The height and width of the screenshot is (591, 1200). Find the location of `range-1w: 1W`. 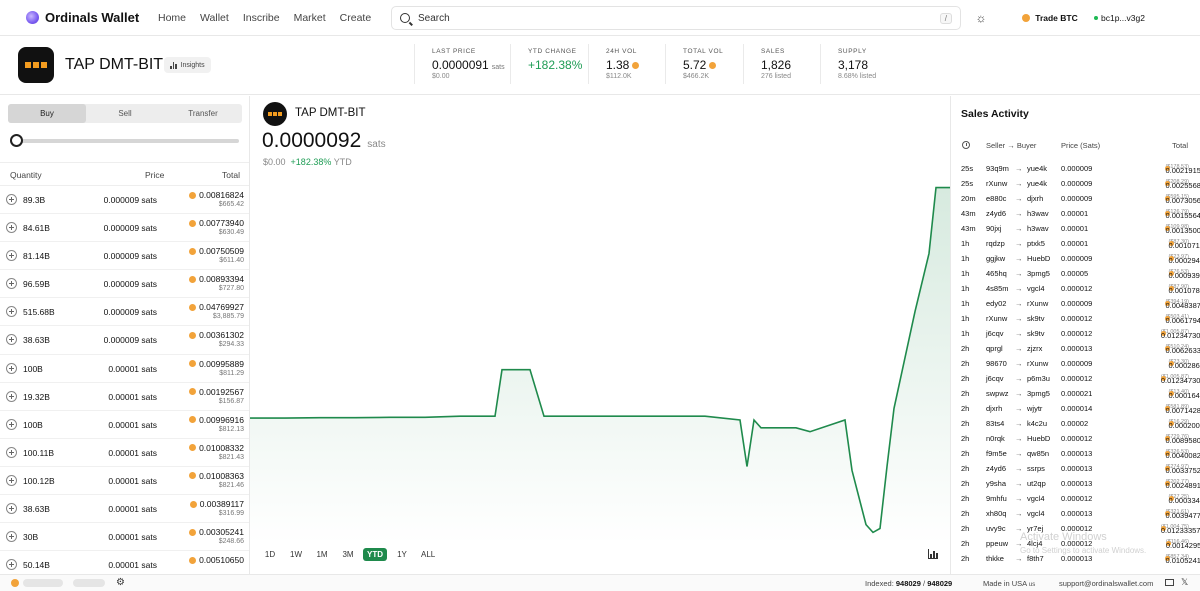

range-1w: 1W is located at coordinates (296, 554).